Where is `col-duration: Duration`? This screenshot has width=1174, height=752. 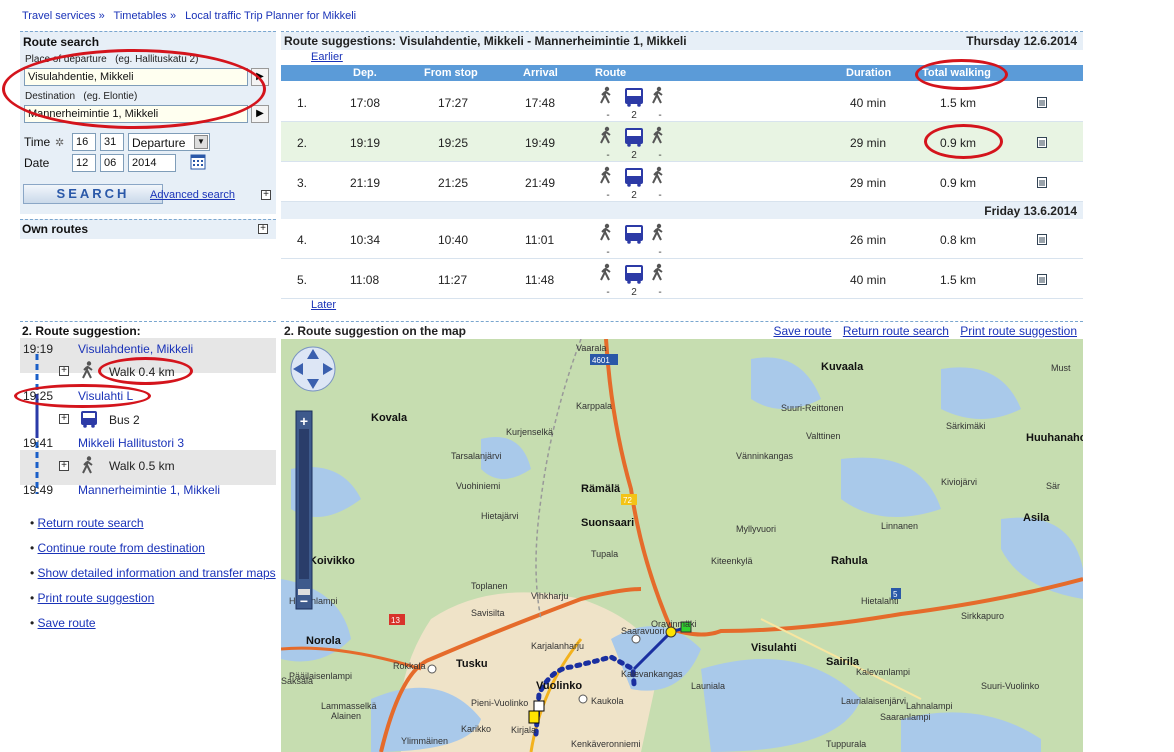
col-duration: Duration is located at coordinates (869, 73).